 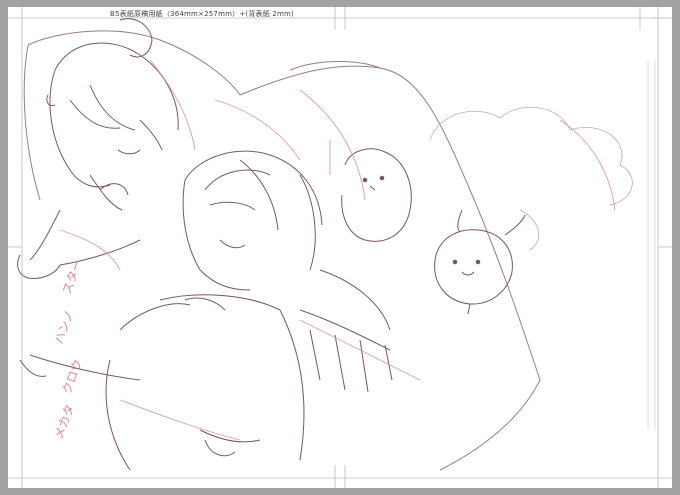 What do you see at coordinates (72, 276) in the screenshot?
I see `svg-text: スター` at bounding box center [72, 276].